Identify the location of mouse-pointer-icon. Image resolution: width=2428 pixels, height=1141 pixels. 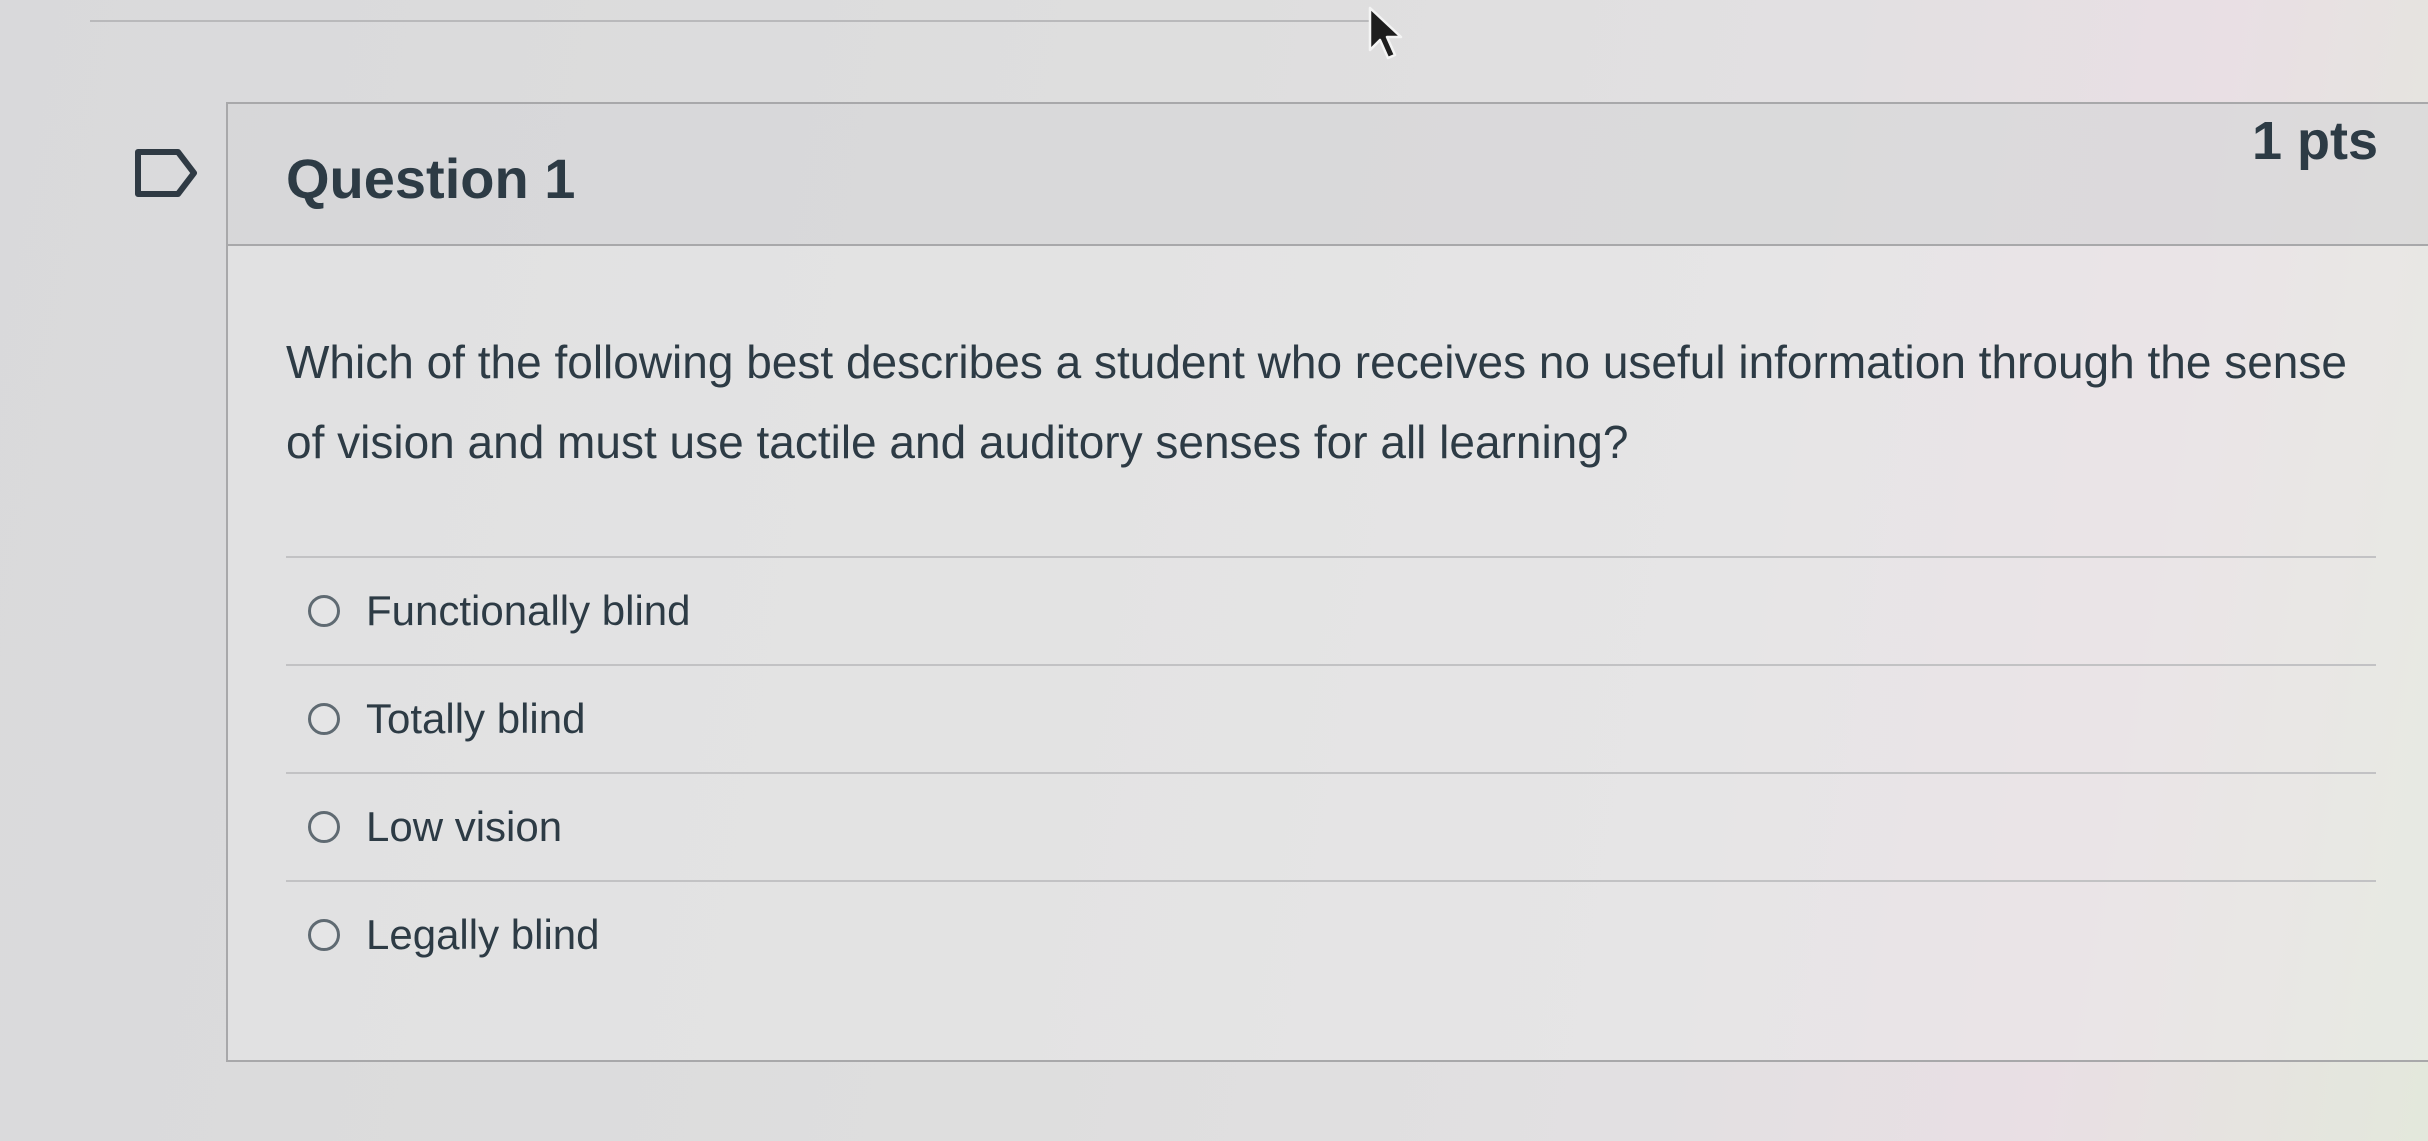
(1385, 33).